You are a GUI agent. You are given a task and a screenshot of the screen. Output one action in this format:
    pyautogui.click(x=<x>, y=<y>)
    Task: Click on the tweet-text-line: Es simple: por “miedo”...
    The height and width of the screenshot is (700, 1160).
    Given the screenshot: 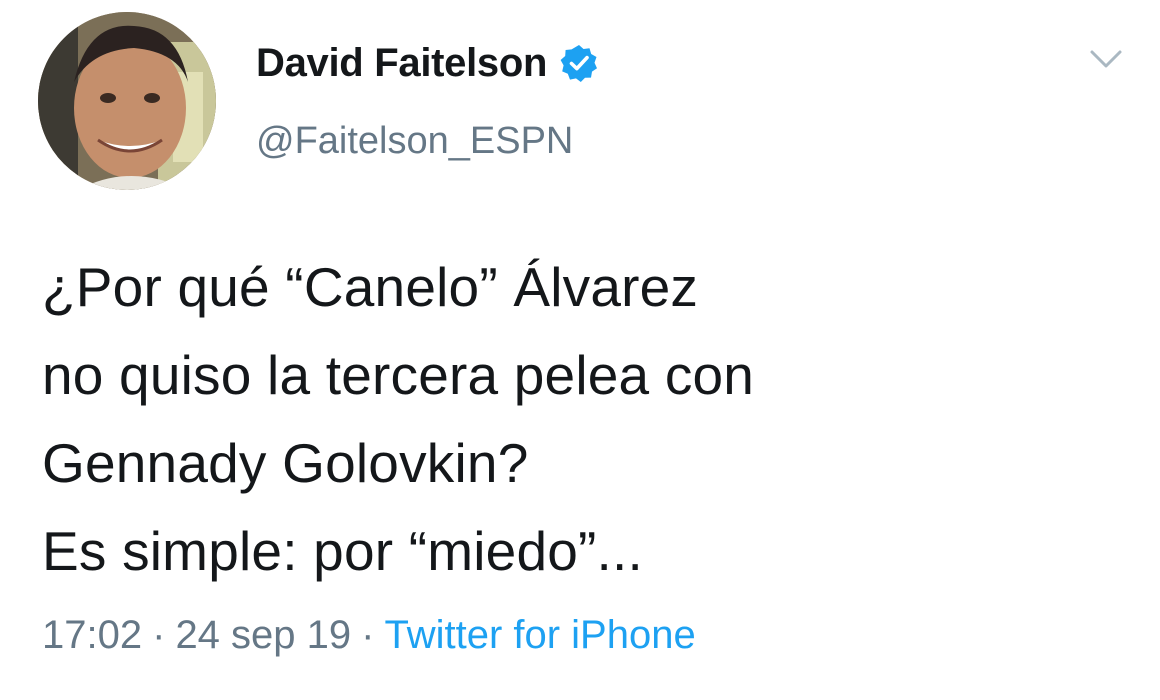 What is the action you would take?
    pyautogui.click(x=343, y=551)
    